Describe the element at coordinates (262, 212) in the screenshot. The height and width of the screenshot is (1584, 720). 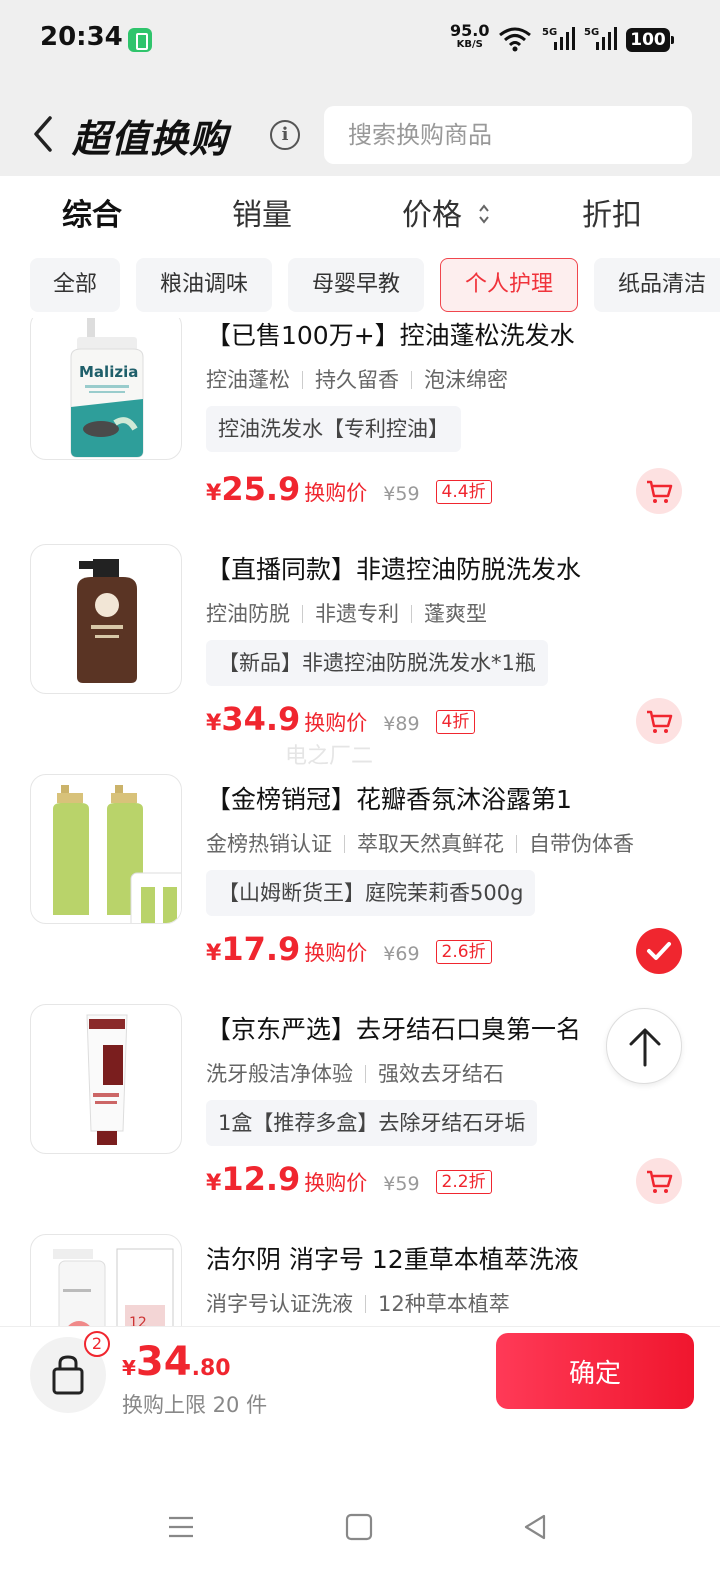
I see `tab-sales: 销量` at that location.